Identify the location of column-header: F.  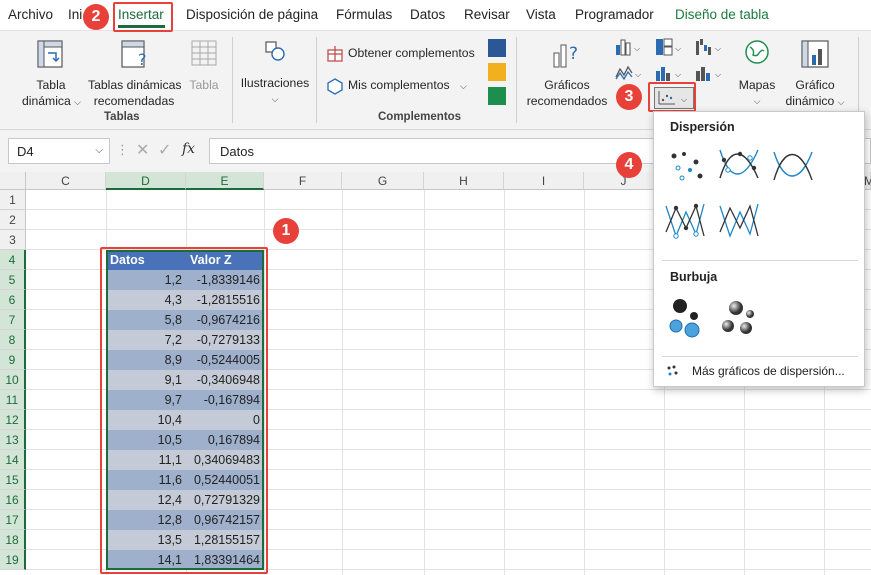
(303, 181).